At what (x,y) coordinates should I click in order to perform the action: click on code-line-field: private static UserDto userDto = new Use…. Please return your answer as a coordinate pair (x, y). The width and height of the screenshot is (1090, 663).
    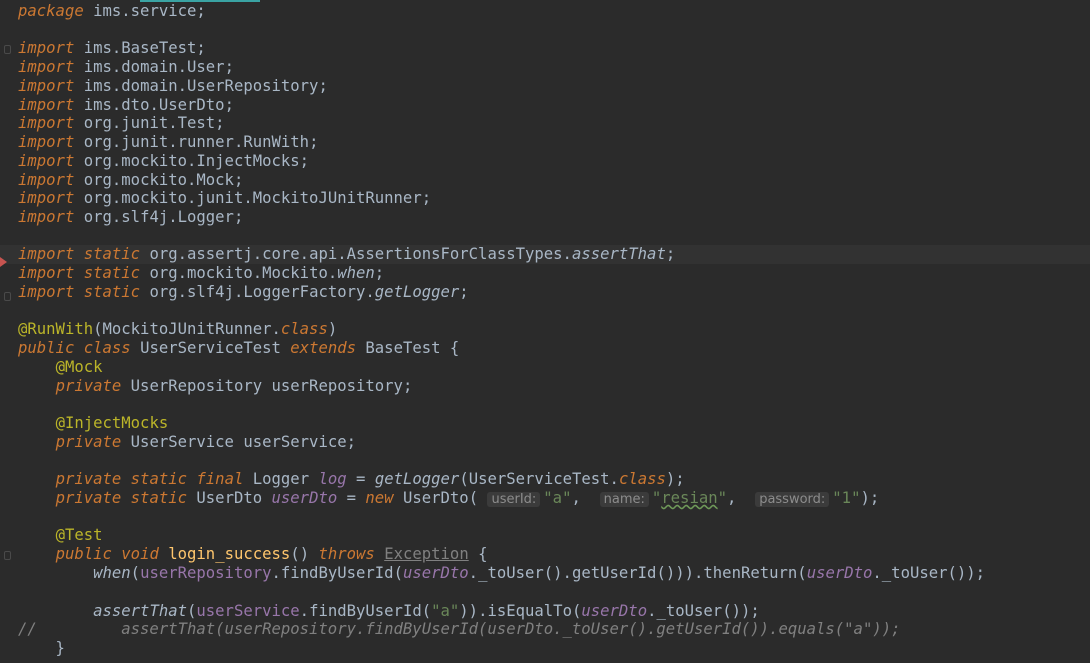
    Looking at the image, I should click on (448, 498).